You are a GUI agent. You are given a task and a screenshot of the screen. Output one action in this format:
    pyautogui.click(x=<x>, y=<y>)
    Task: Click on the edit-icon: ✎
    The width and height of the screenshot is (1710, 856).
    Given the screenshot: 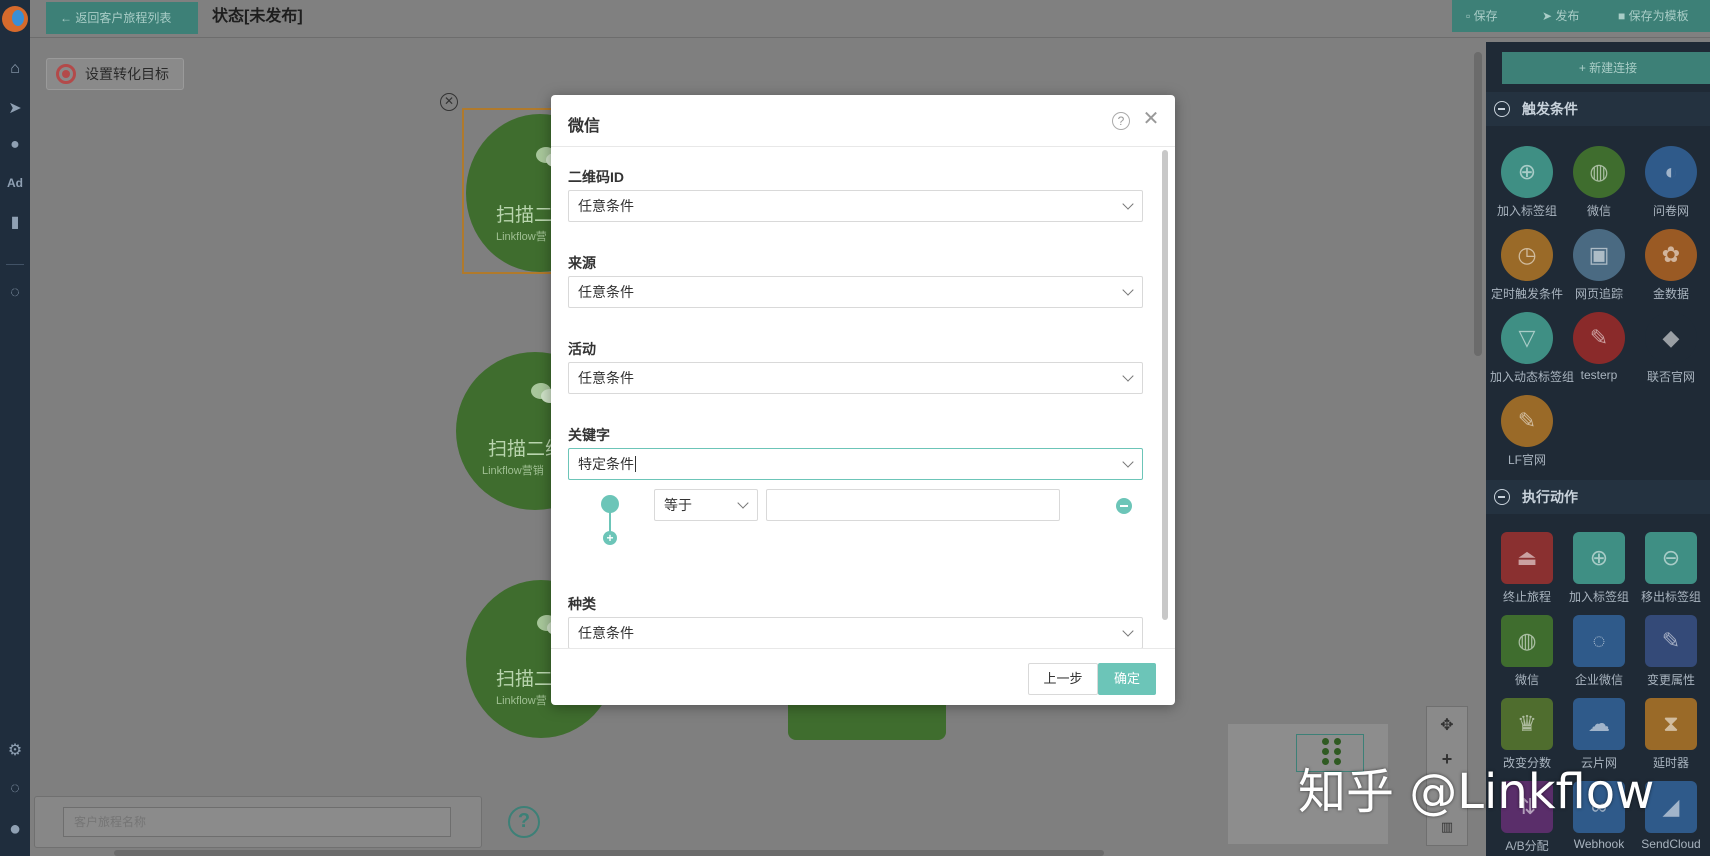 What is the action you would take?
    pyautogui.click(x=1671, y=641)
    